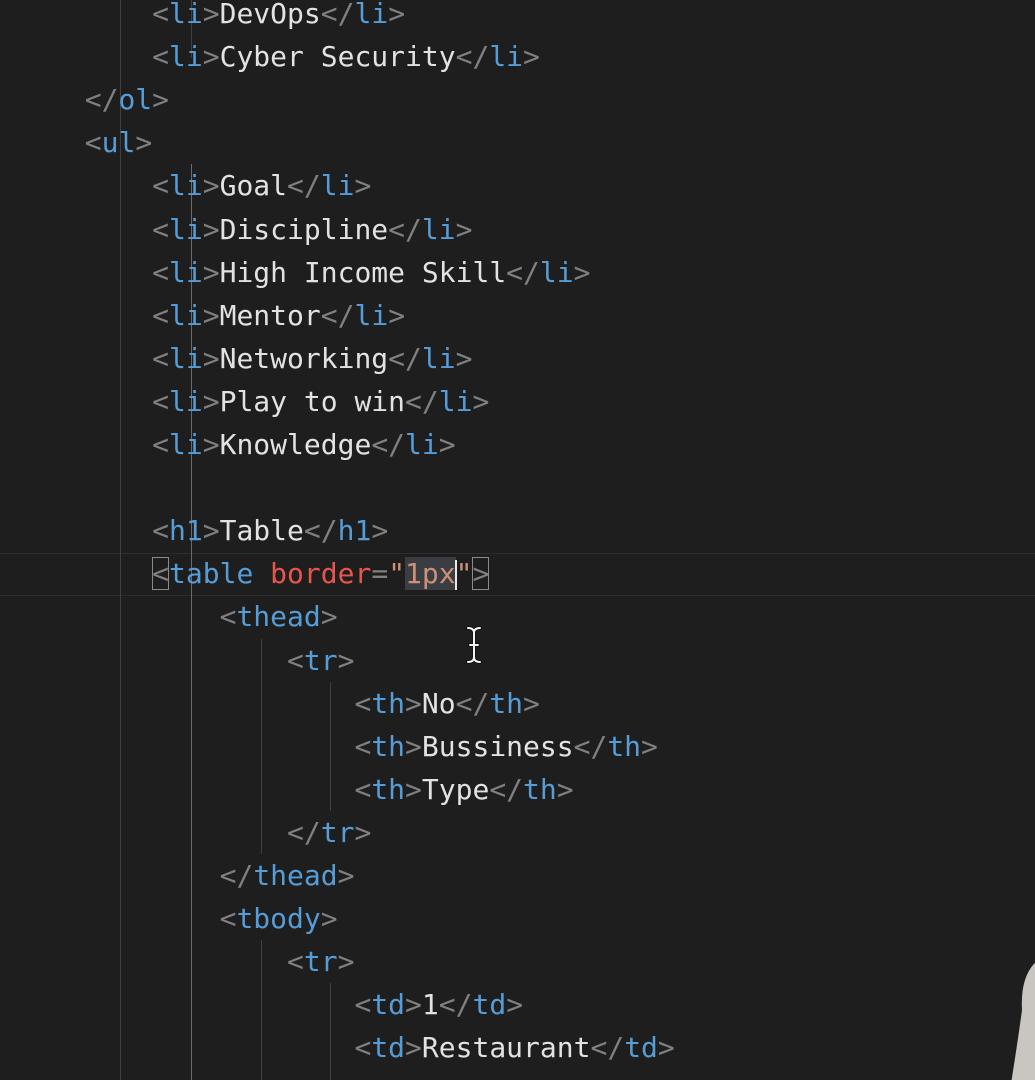  Describe the element at coordinates (295, 875) in the screenshot. I see `tag-name: thead` at that location.